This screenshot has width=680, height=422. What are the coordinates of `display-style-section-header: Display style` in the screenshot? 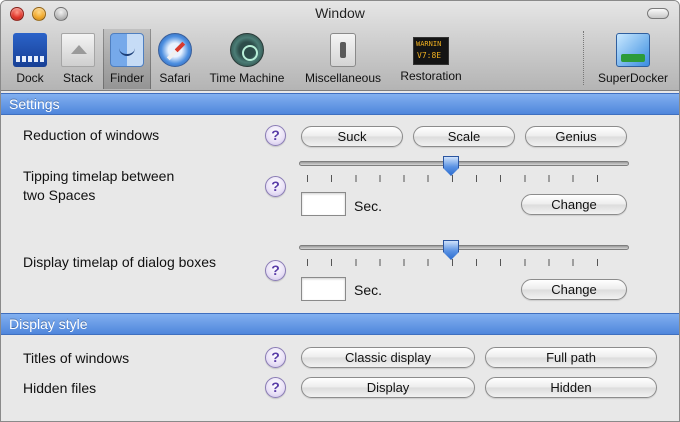 It's located at (340, 324).